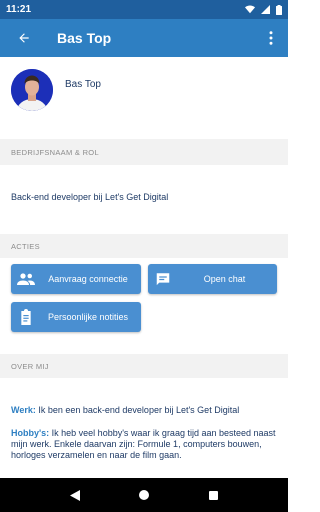 Image resolution: width=320 pixels, height=512 pixels. I want to click on status-time: 11:21, so click(19, 9).